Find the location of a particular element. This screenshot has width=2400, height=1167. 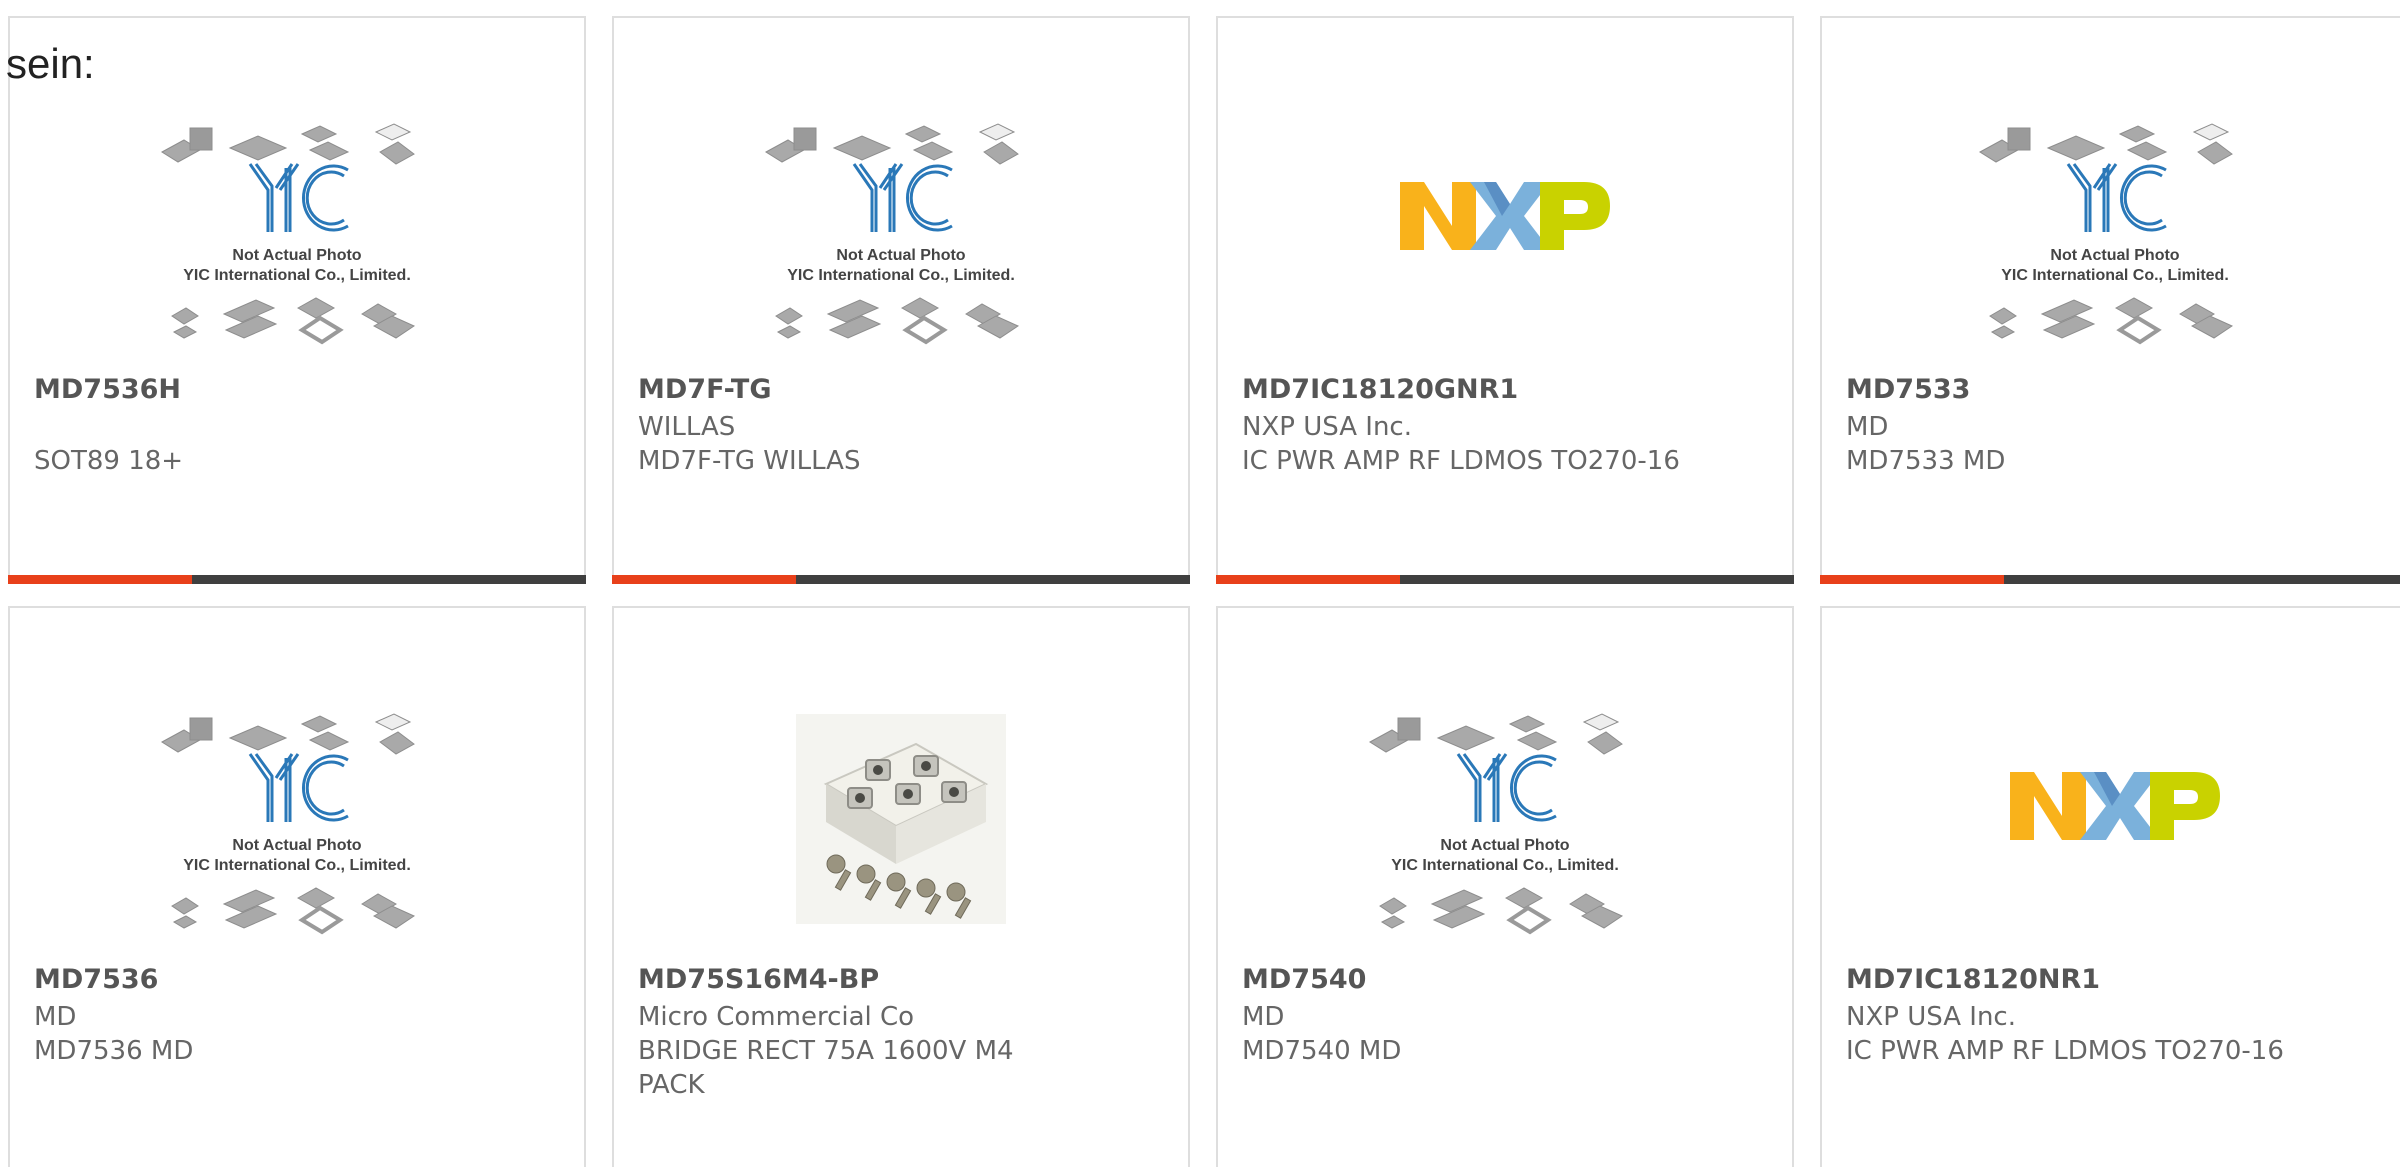

product-part-number: MD75S16M4-BP is located at coordinates (758, 979).